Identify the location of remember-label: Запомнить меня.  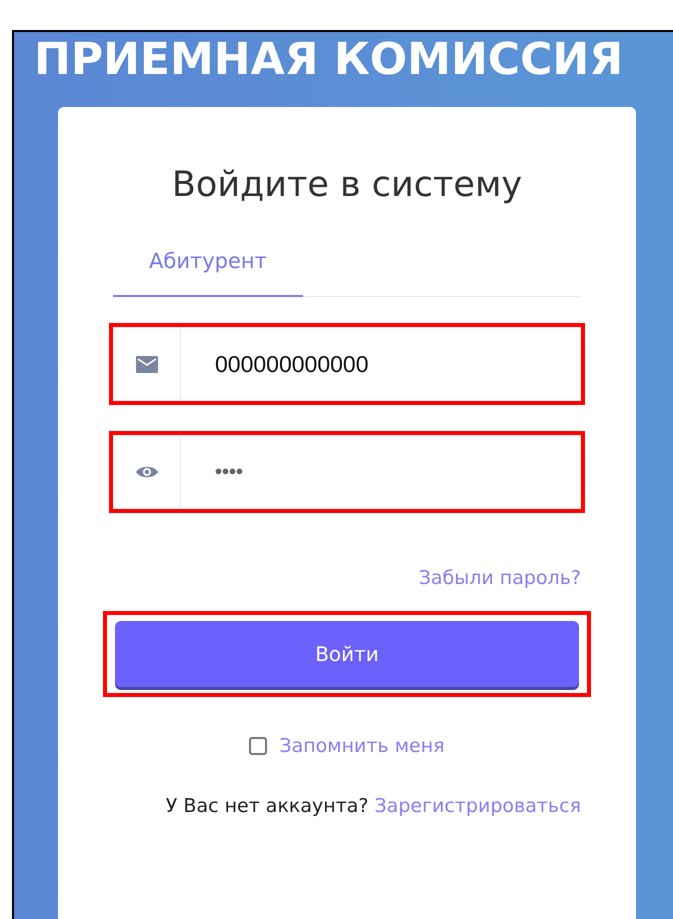
(362, 746).